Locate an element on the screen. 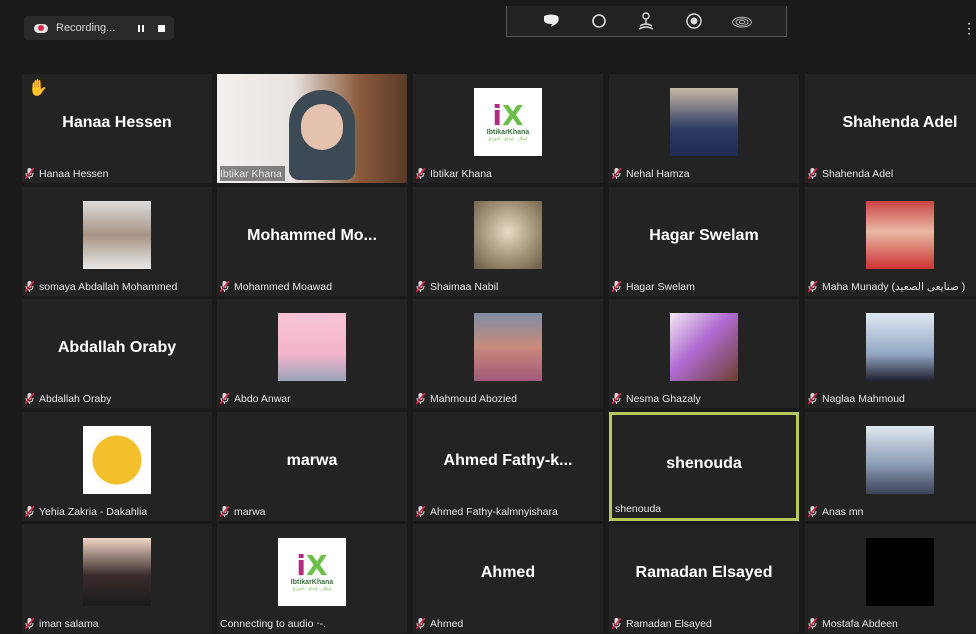 Image resolution: width=976 pixels, height=634 pixels. top-toolbar is located at coordinates (646, 21).